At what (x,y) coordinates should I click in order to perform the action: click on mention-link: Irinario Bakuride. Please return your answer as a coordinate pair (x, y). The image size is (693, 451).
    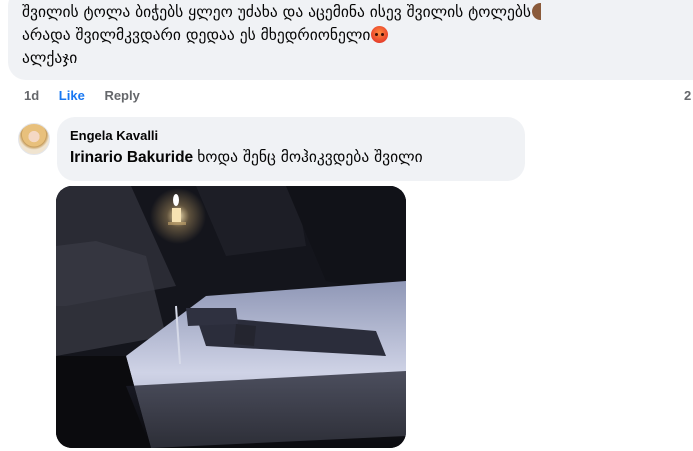
    Looking at the image, I should click on (131, 157).